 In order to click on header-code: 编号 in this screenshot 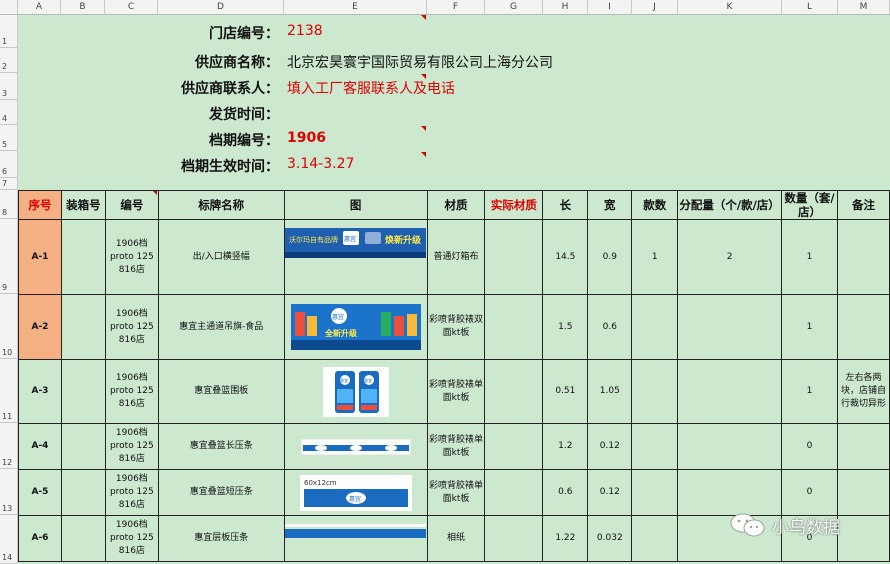, I will do `click(131, 205)`.